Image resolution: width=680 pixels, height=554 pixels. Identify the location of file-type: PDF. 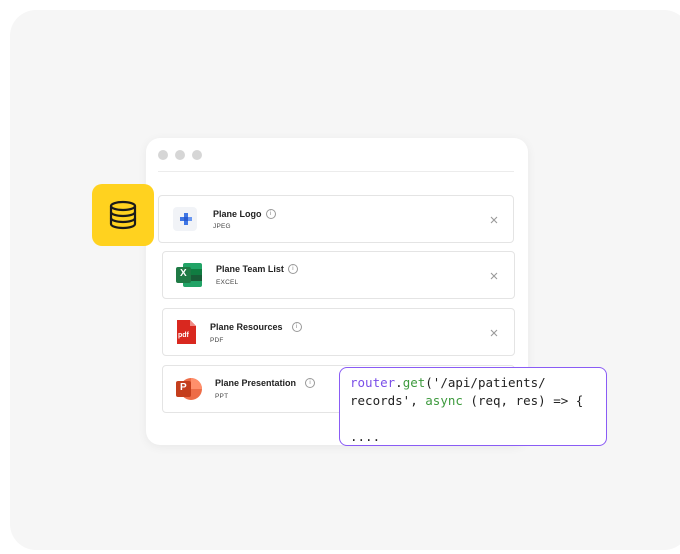
(217, 340).